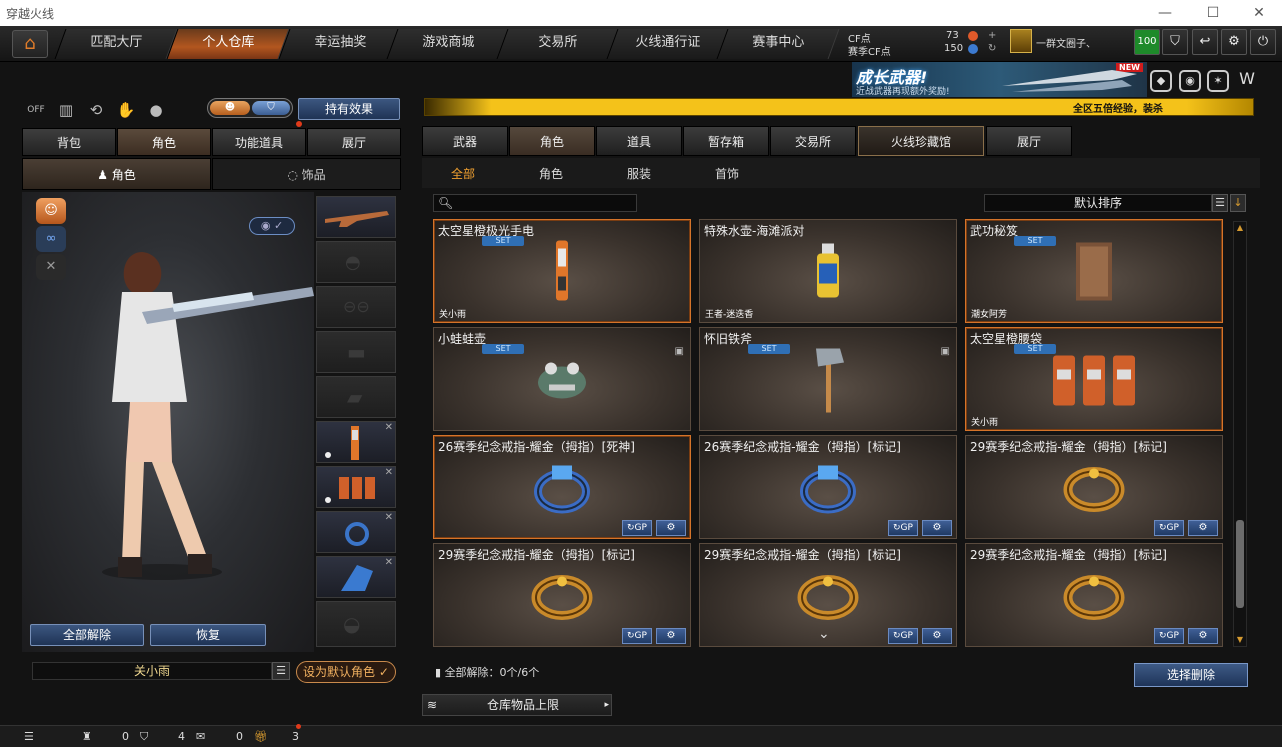  What do you see at coordinates (306, 174) in the screenshot?
I see `subtab-accessory: ◌ 饰品` at bounding box center [306, 174].